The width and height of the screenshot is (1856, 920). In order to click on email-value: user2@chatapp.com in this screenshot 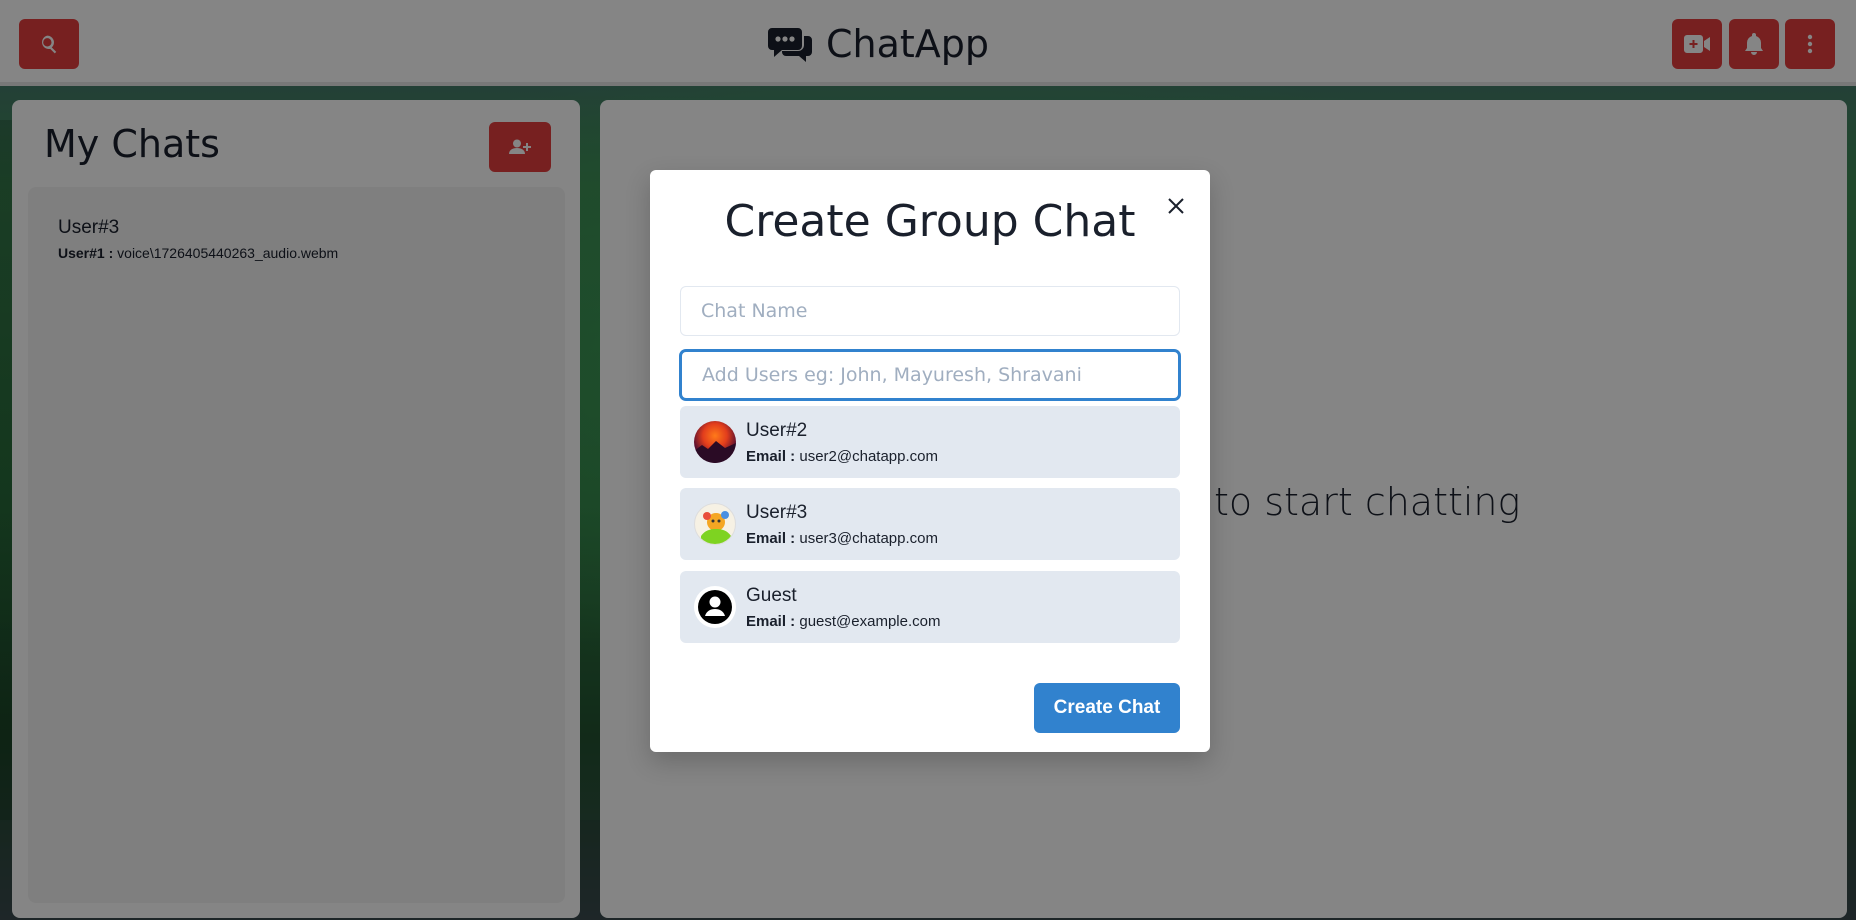, I will do `click(868, 456)`.